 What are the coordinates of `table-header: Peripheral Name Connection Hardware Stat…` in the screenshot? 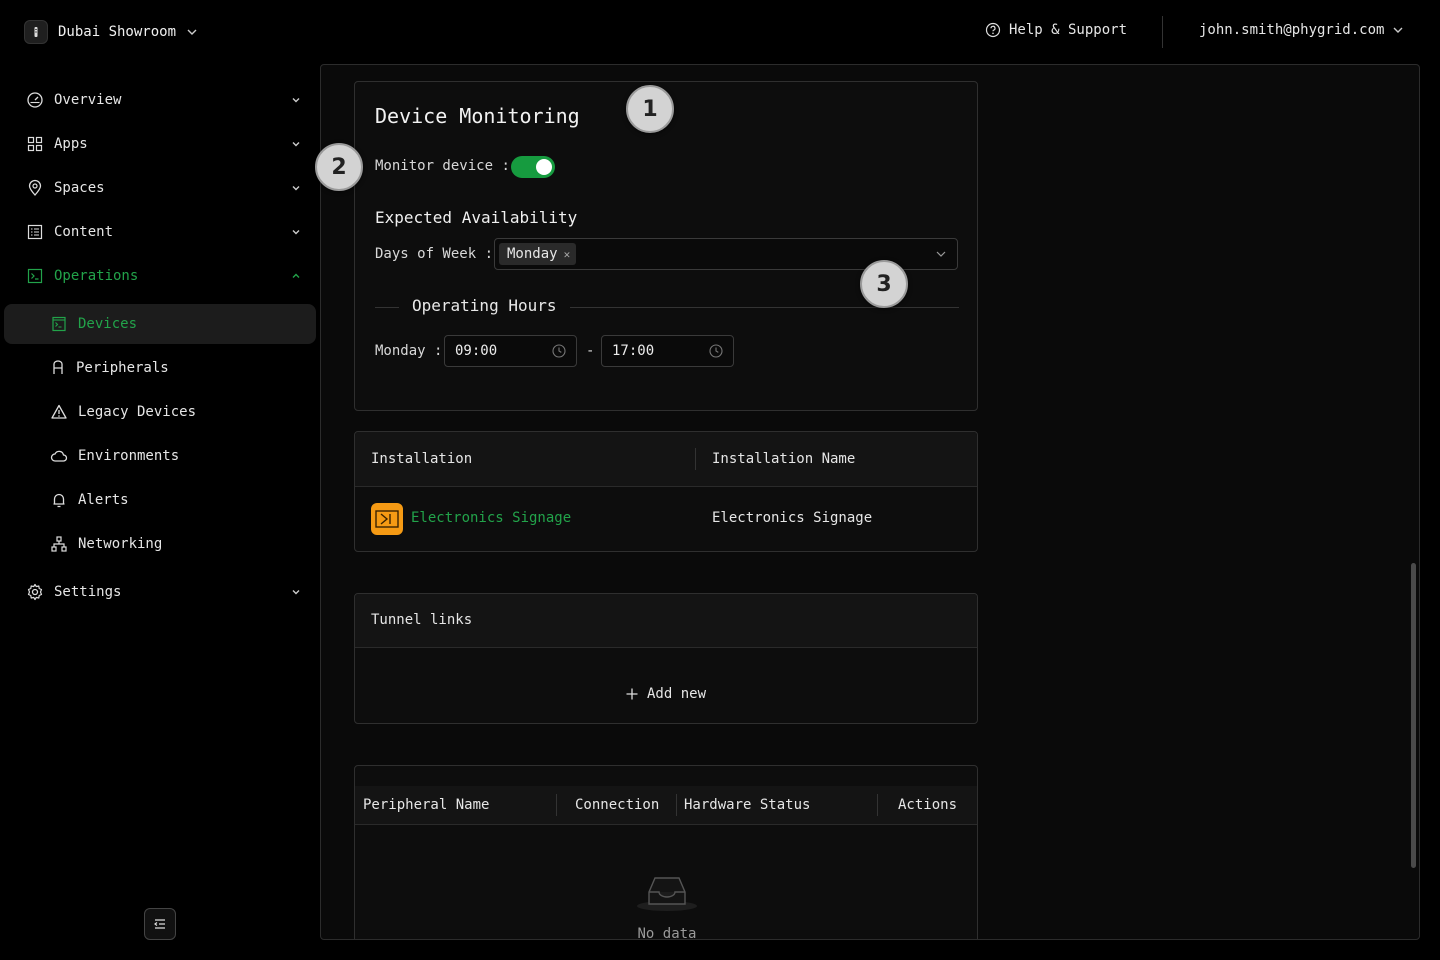 It's located at (666, 805).